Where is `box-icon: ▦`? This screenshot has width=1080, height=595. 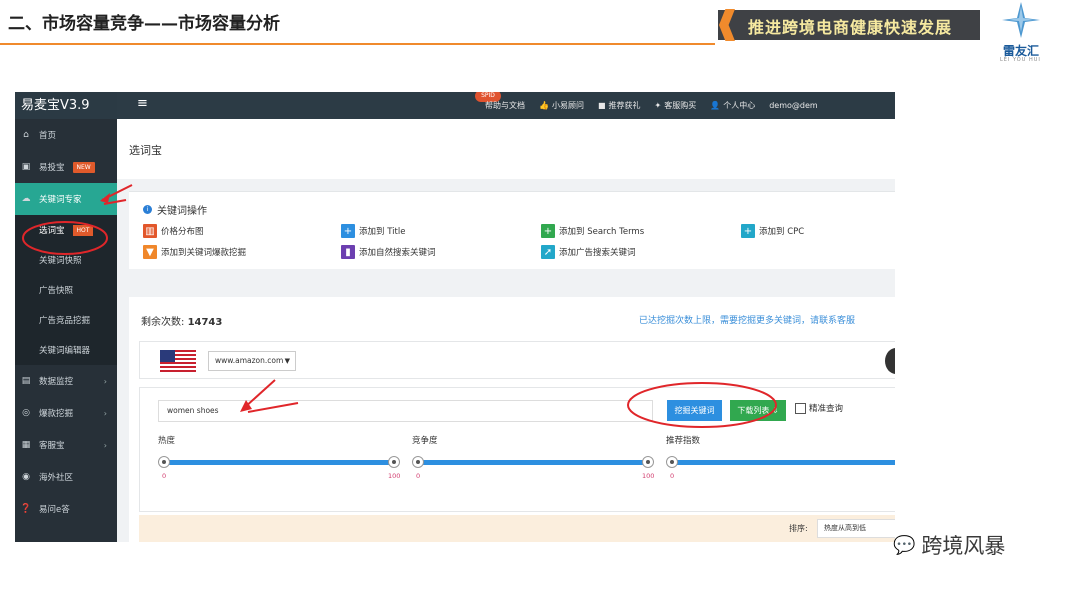 box-icon: ▦ is located at coordinates (26, 445).